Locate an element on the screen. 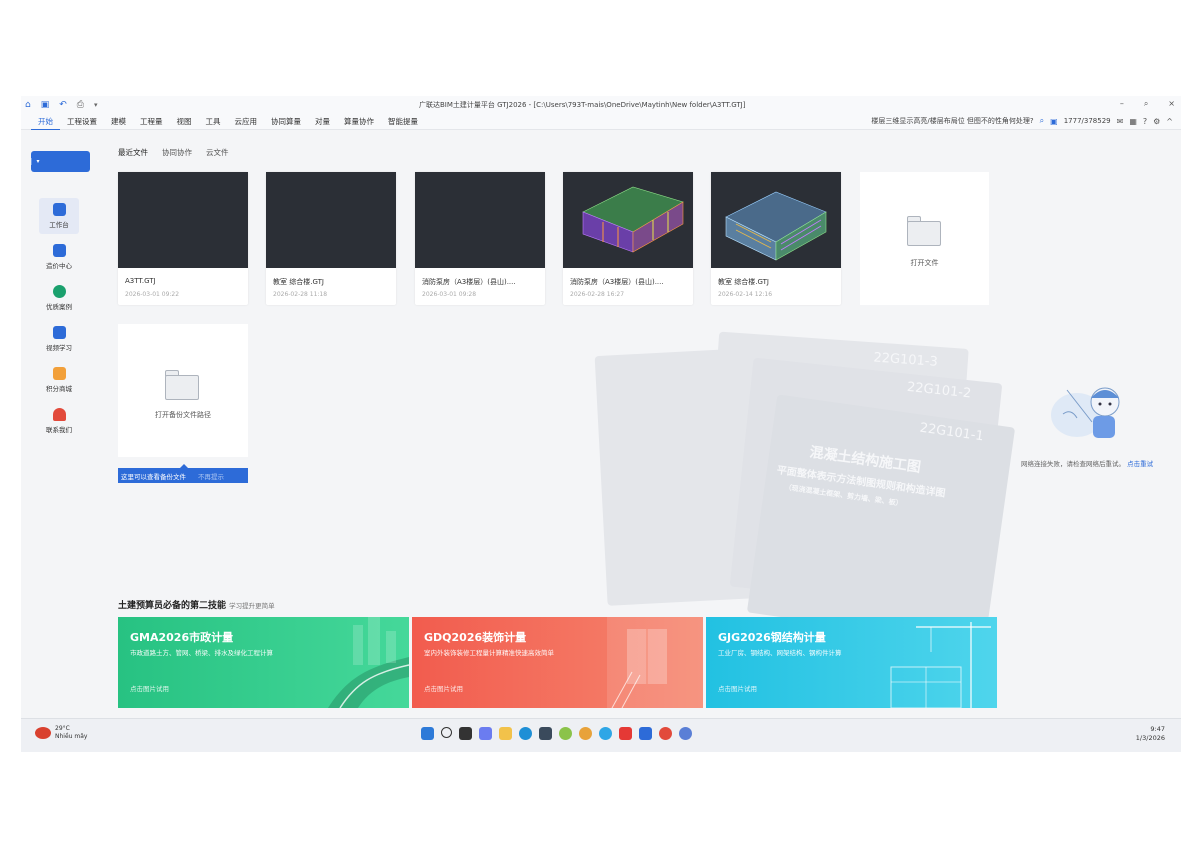 The height and width of the screenshot is (848, 1200). hint-dismiss-link: 不再提示 is located at coordinates (211, 476).